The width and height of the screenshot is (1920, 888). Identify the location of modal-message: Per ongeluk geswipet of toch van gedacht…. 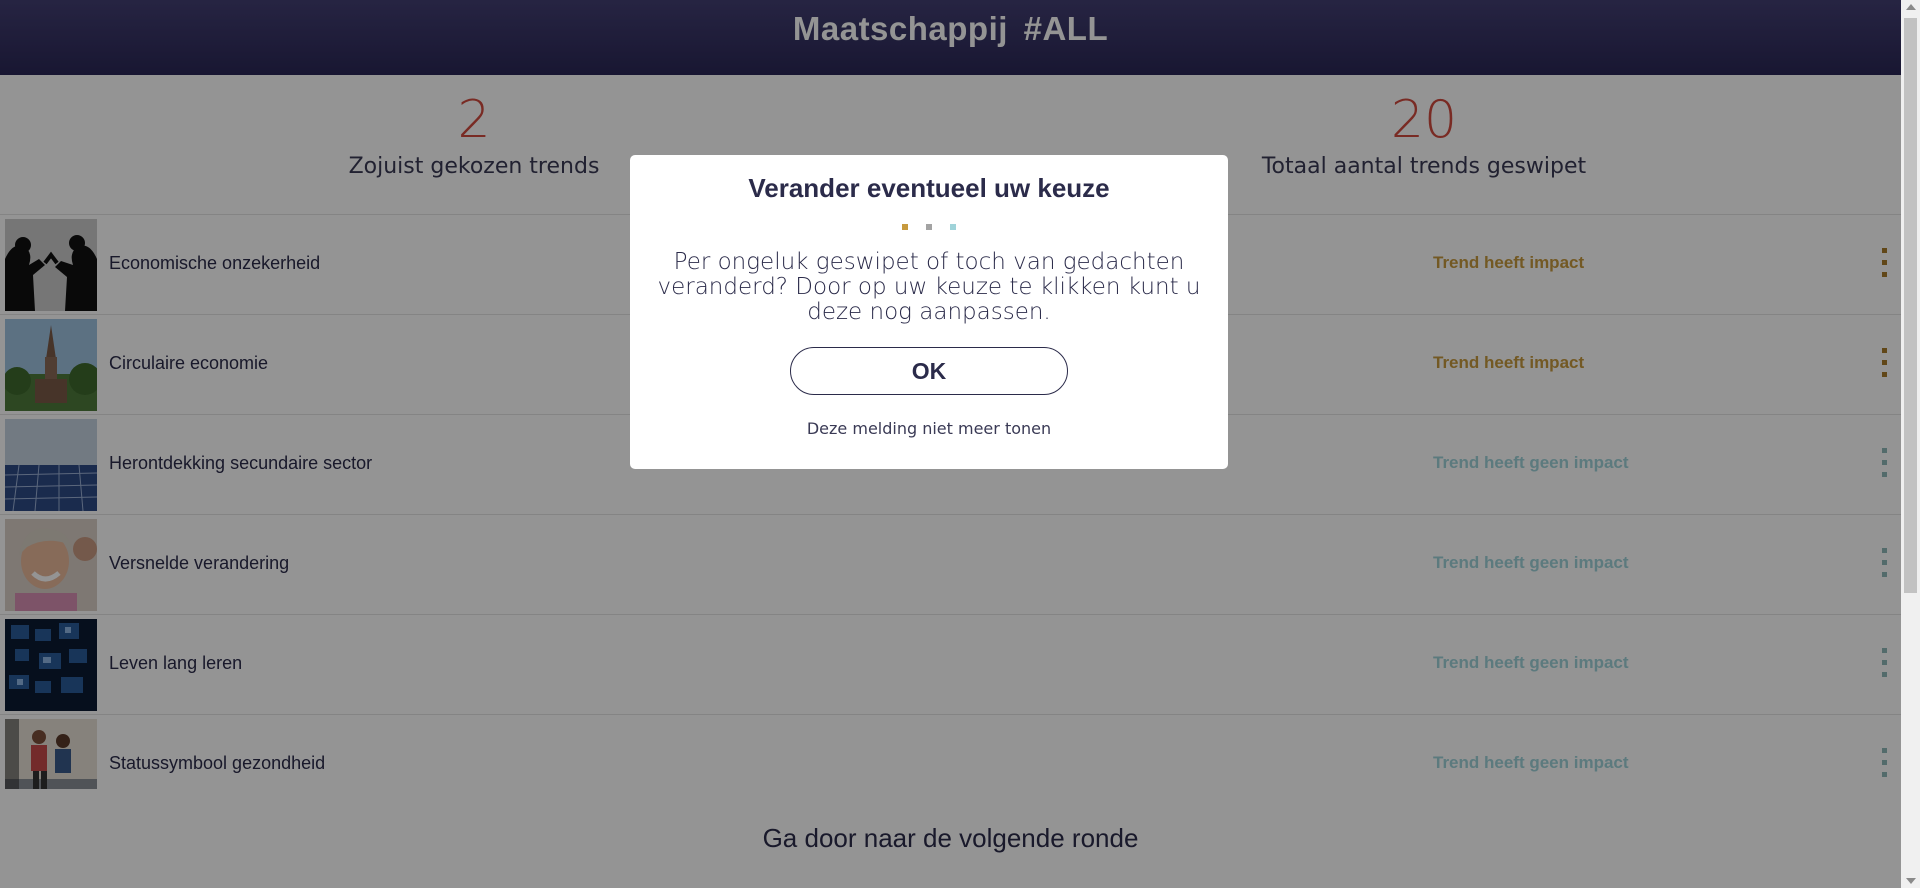
(929, 287).